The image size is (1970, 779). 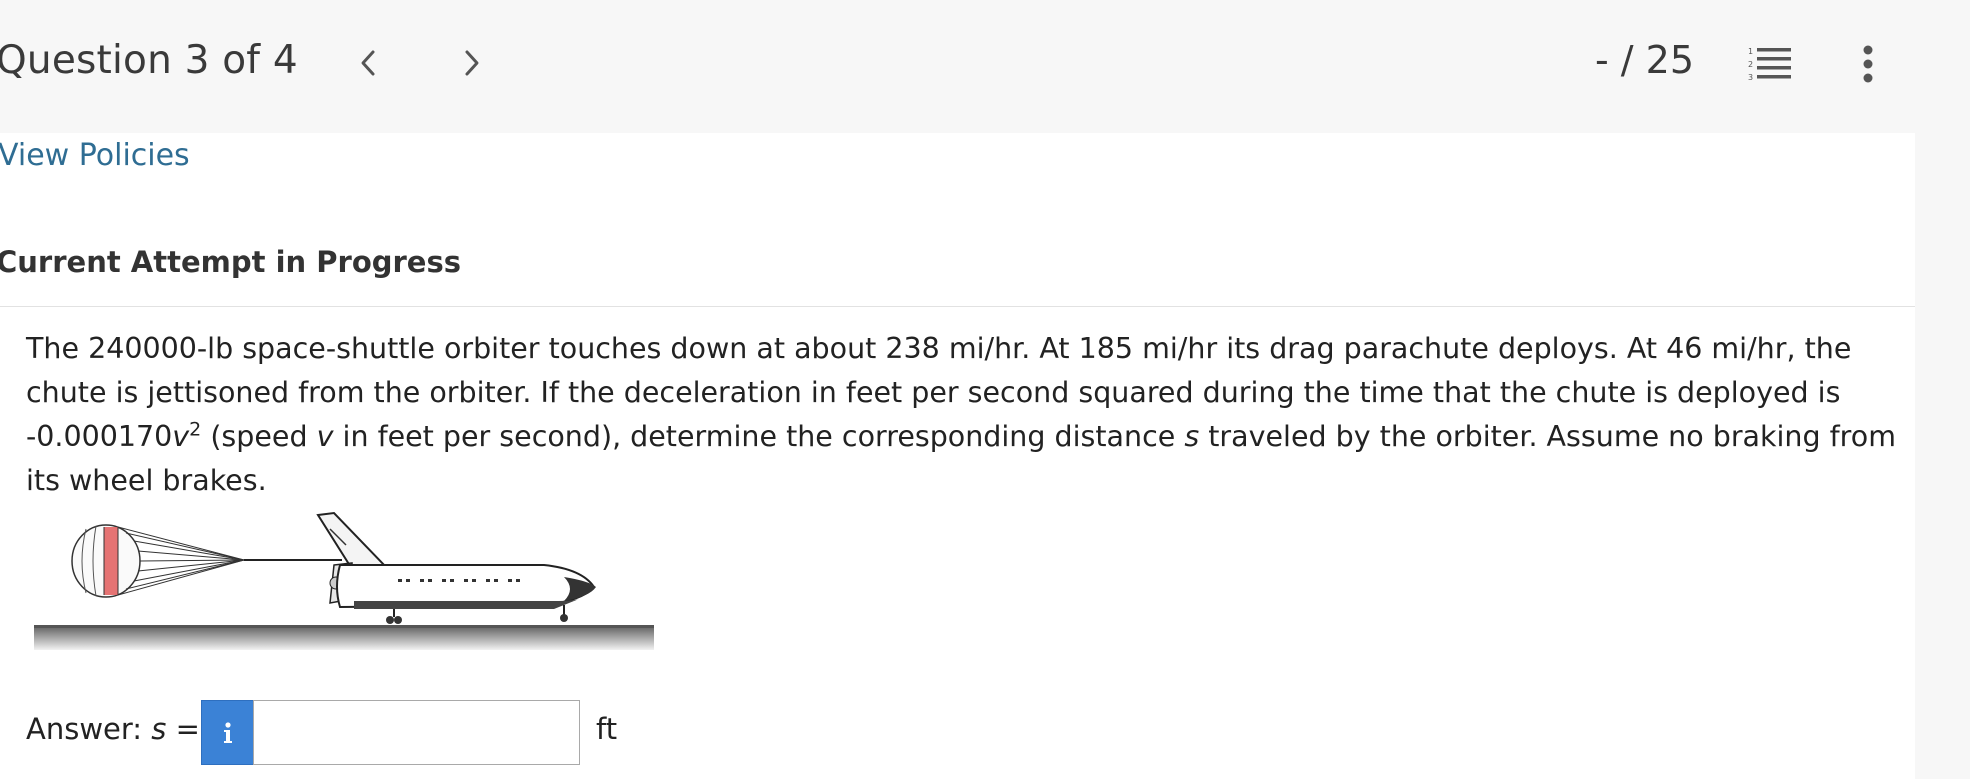 I want to click on exponent: 2, so click(x=195, y=429).